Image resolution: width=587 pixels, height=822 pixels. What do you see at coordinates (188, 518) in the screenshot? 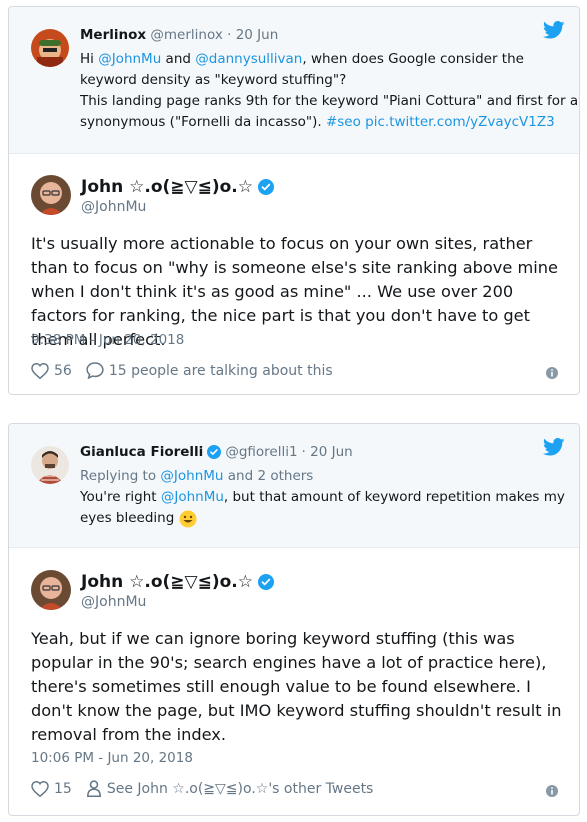
I see `grinning-emoji-icon` at bounding box center [188, 518].